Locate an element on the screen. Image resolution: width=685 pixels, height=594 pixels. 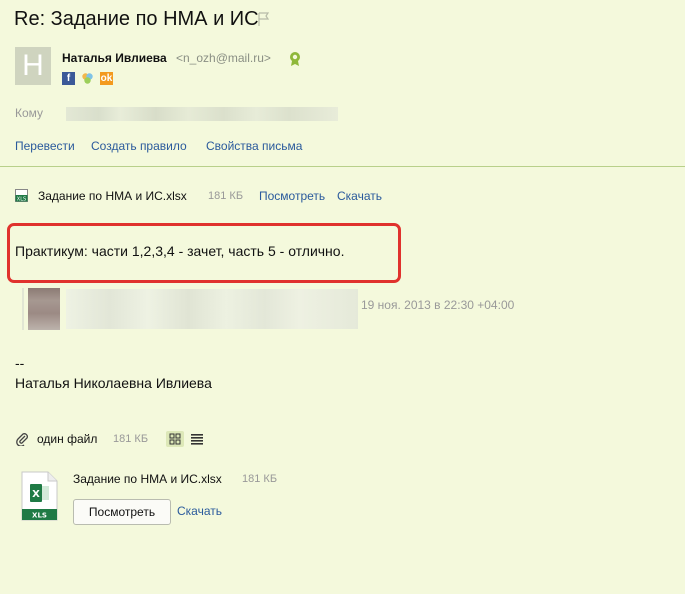
grid-view-icon is located at coordinates (175, 439).